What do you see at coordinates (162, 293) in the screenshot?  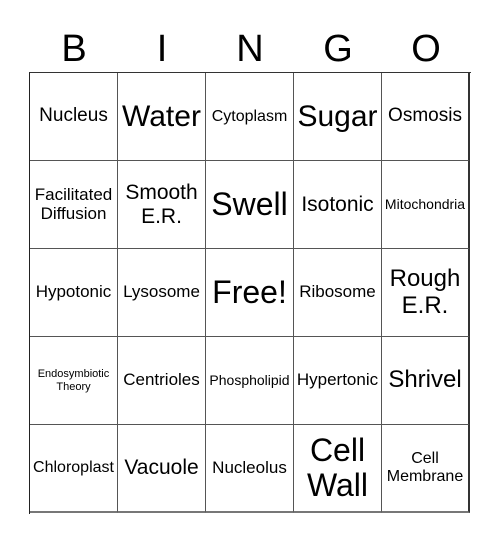 I see `bingo-cell: Lysosome` at bounding box center [162, 293].